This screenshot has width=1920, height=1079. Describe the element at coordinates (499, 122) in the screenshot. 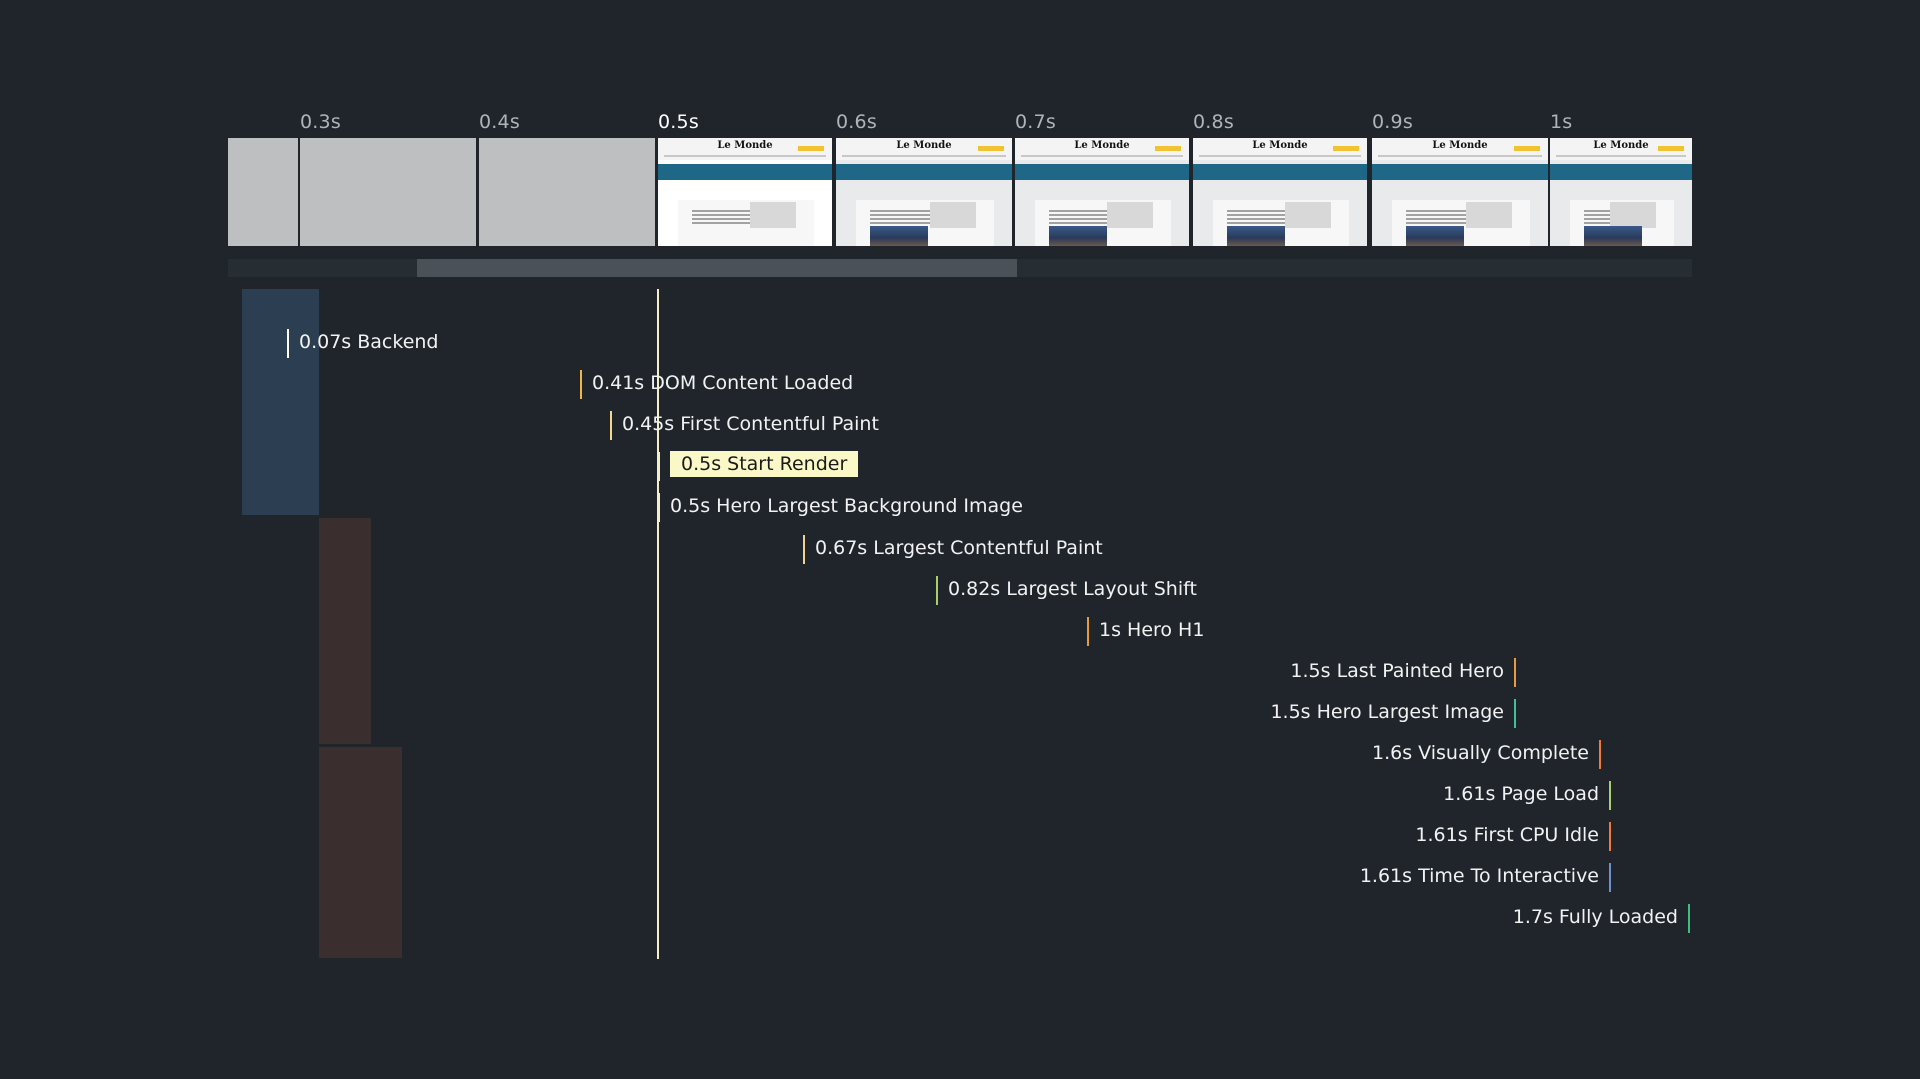

I see `tick-label: 0.4s` at that location.